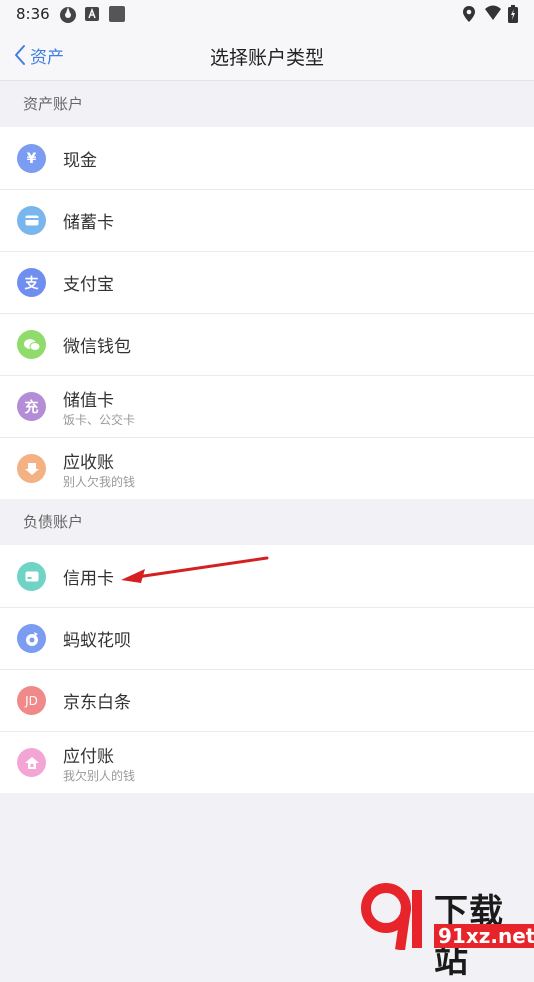 The width and height of the screenshot is (534, 982). I want to click on account-type-label: 微信钱包, so click(97, 347).